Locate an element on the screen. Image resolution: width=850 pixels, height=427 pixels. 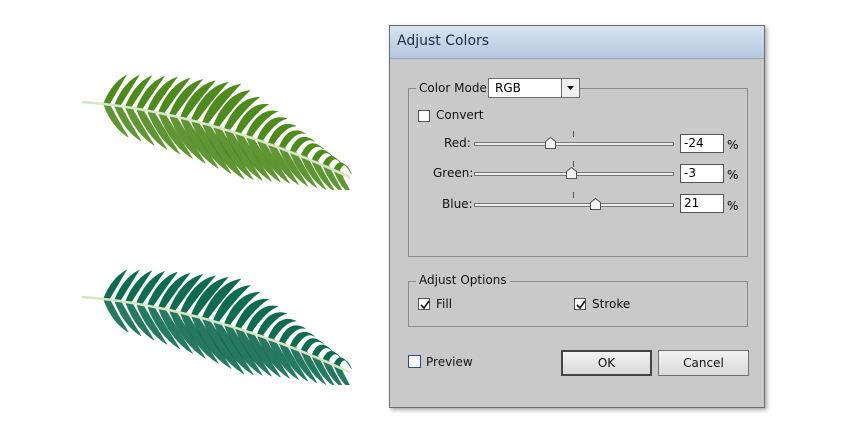
ok-button: OK is located at coordinates (606, 363).